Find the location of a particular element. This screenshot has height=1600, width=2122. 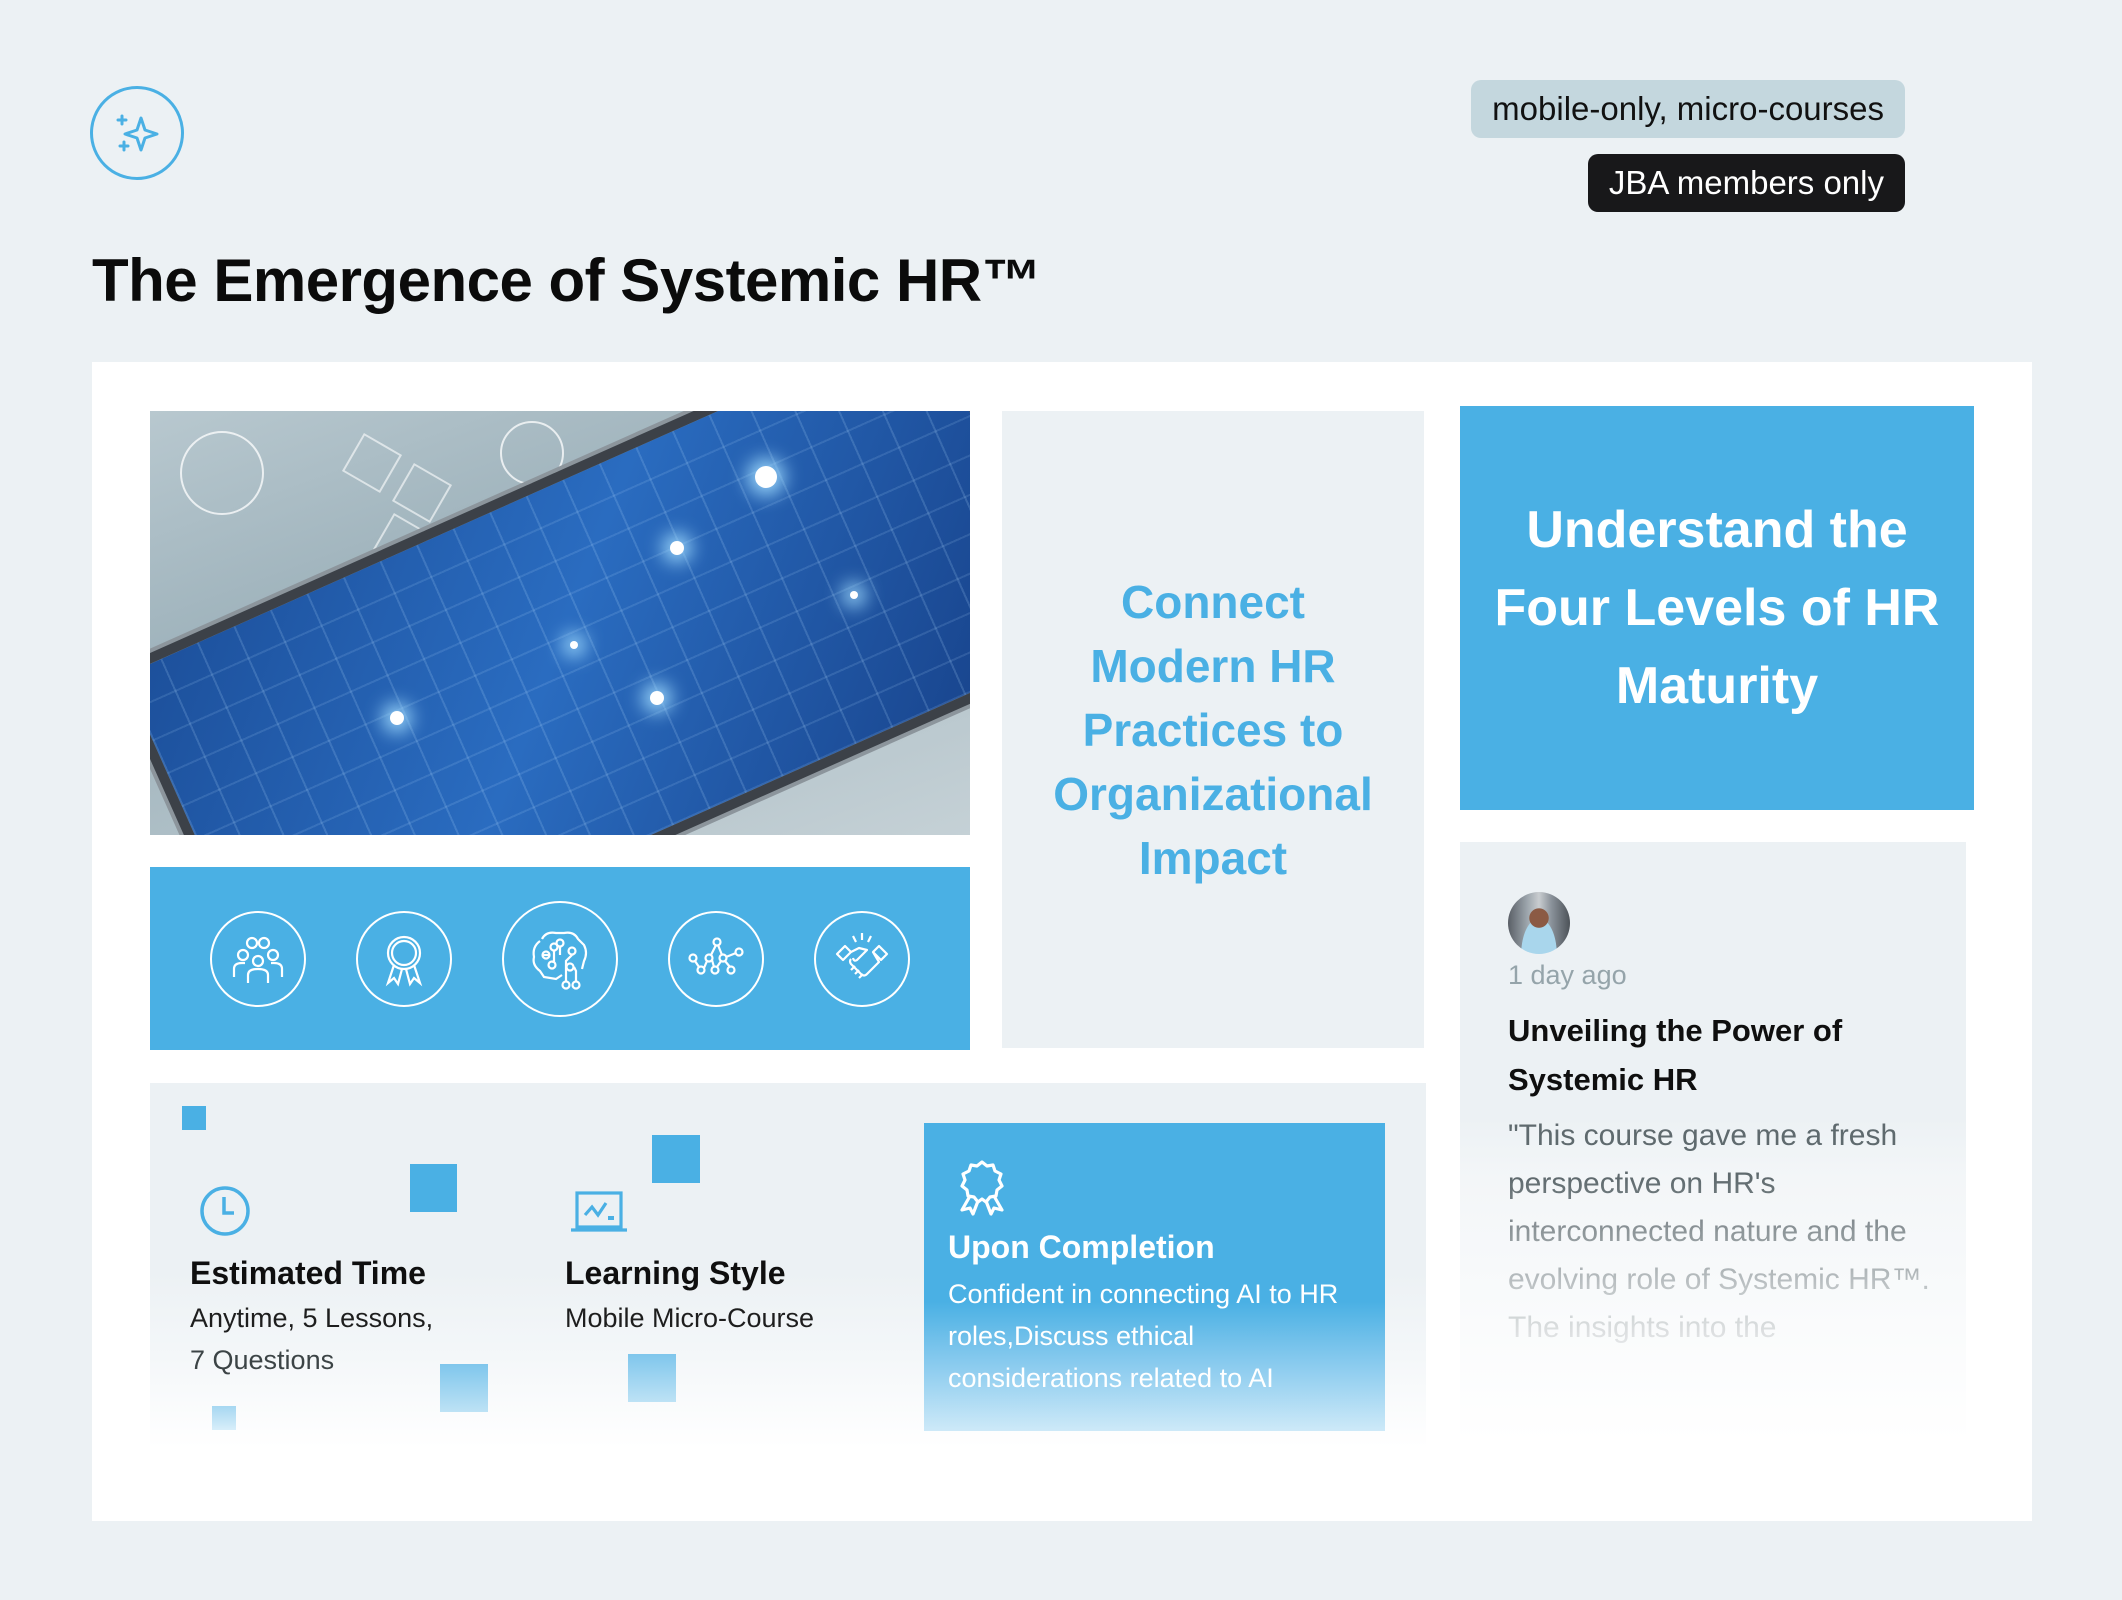

learning-style-label: Learning Style is located at coordinates (675, 1273).